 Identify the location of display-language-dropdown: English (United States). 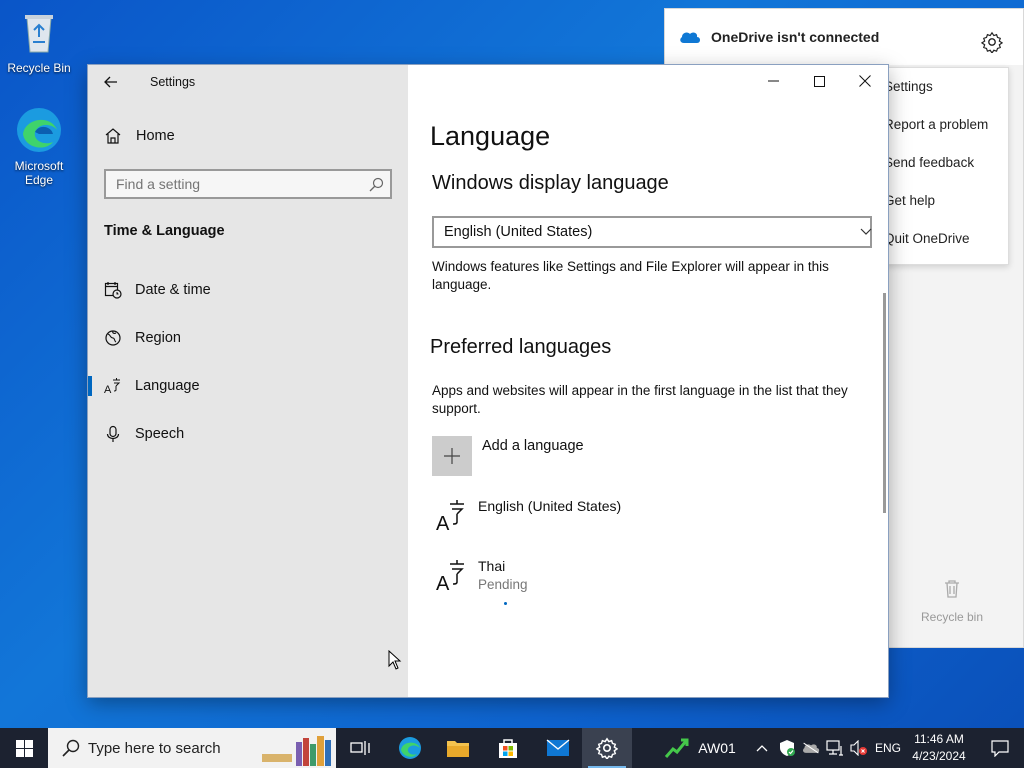
(652, 232).